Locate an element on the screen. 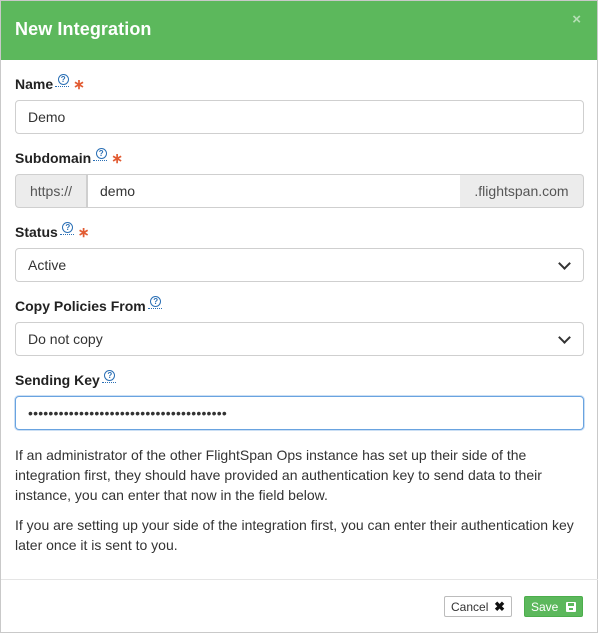 This screenshot has width=598, height=633. copy-policies-selected-value: Do not copy is located at coordinates (65, 339).